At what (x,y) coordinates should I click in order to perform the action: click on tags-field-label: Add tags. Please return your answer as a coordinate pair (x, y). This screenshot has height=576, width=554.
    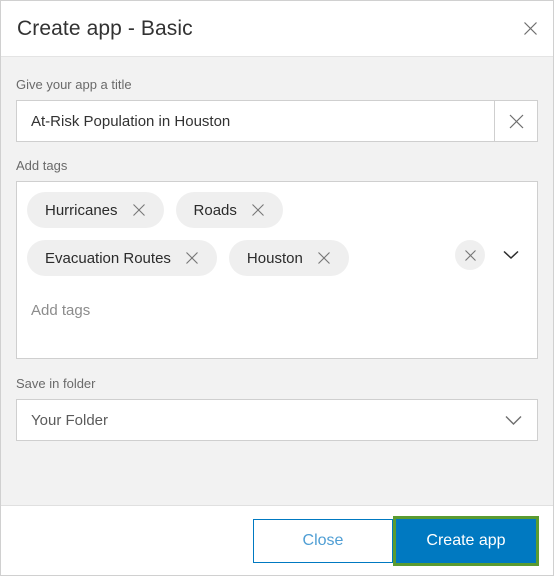
    Looking at the image, I should click on (42, 165).